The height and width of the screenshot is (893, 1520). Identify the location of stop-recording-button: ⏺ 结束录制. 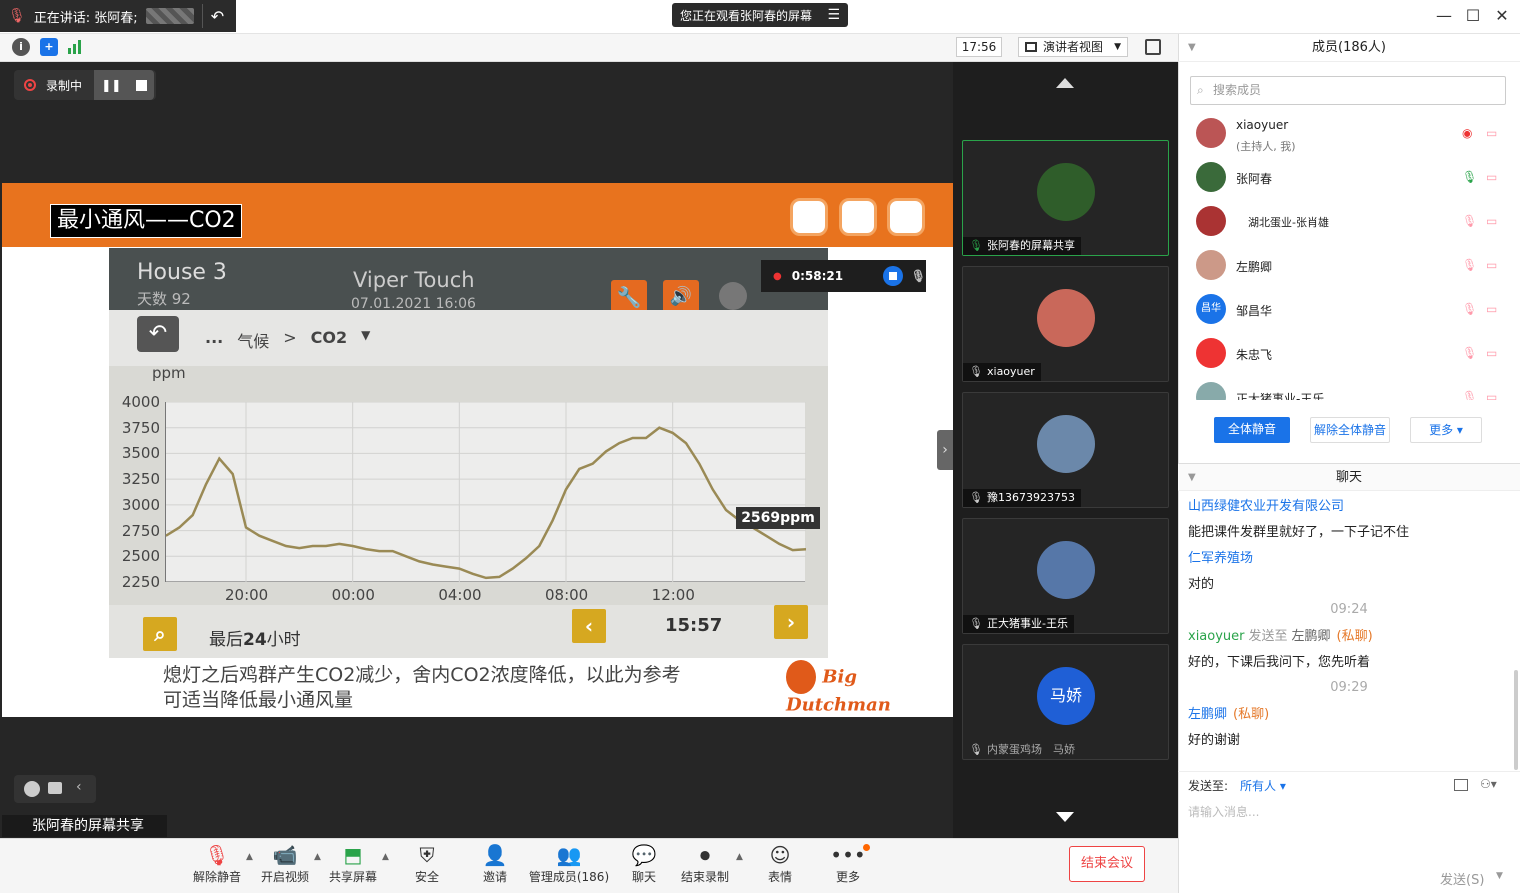
(705, 863).